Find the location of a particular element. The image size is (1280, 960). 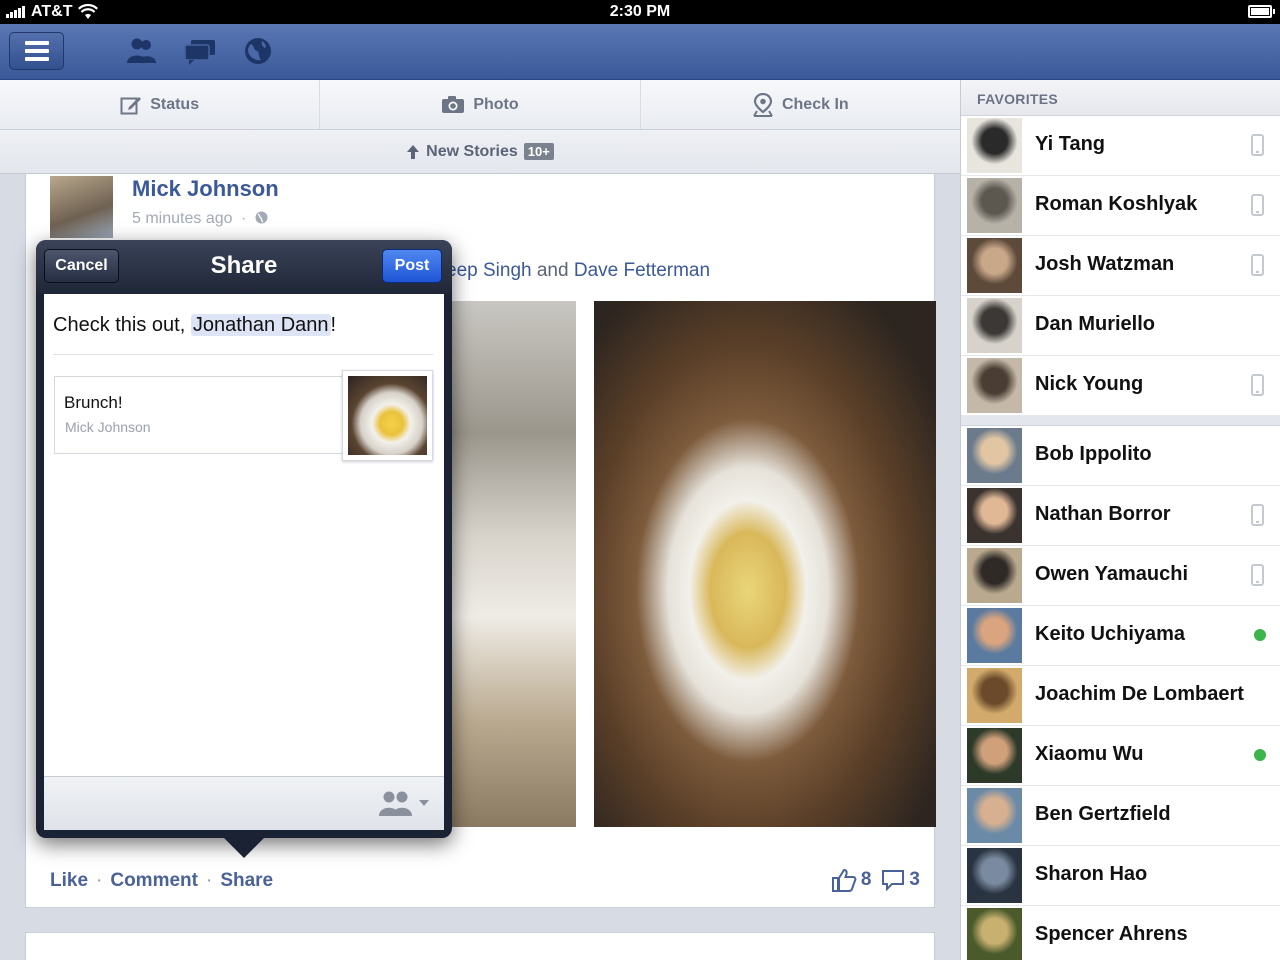

nav-bar is located at coordinates (640, 52).